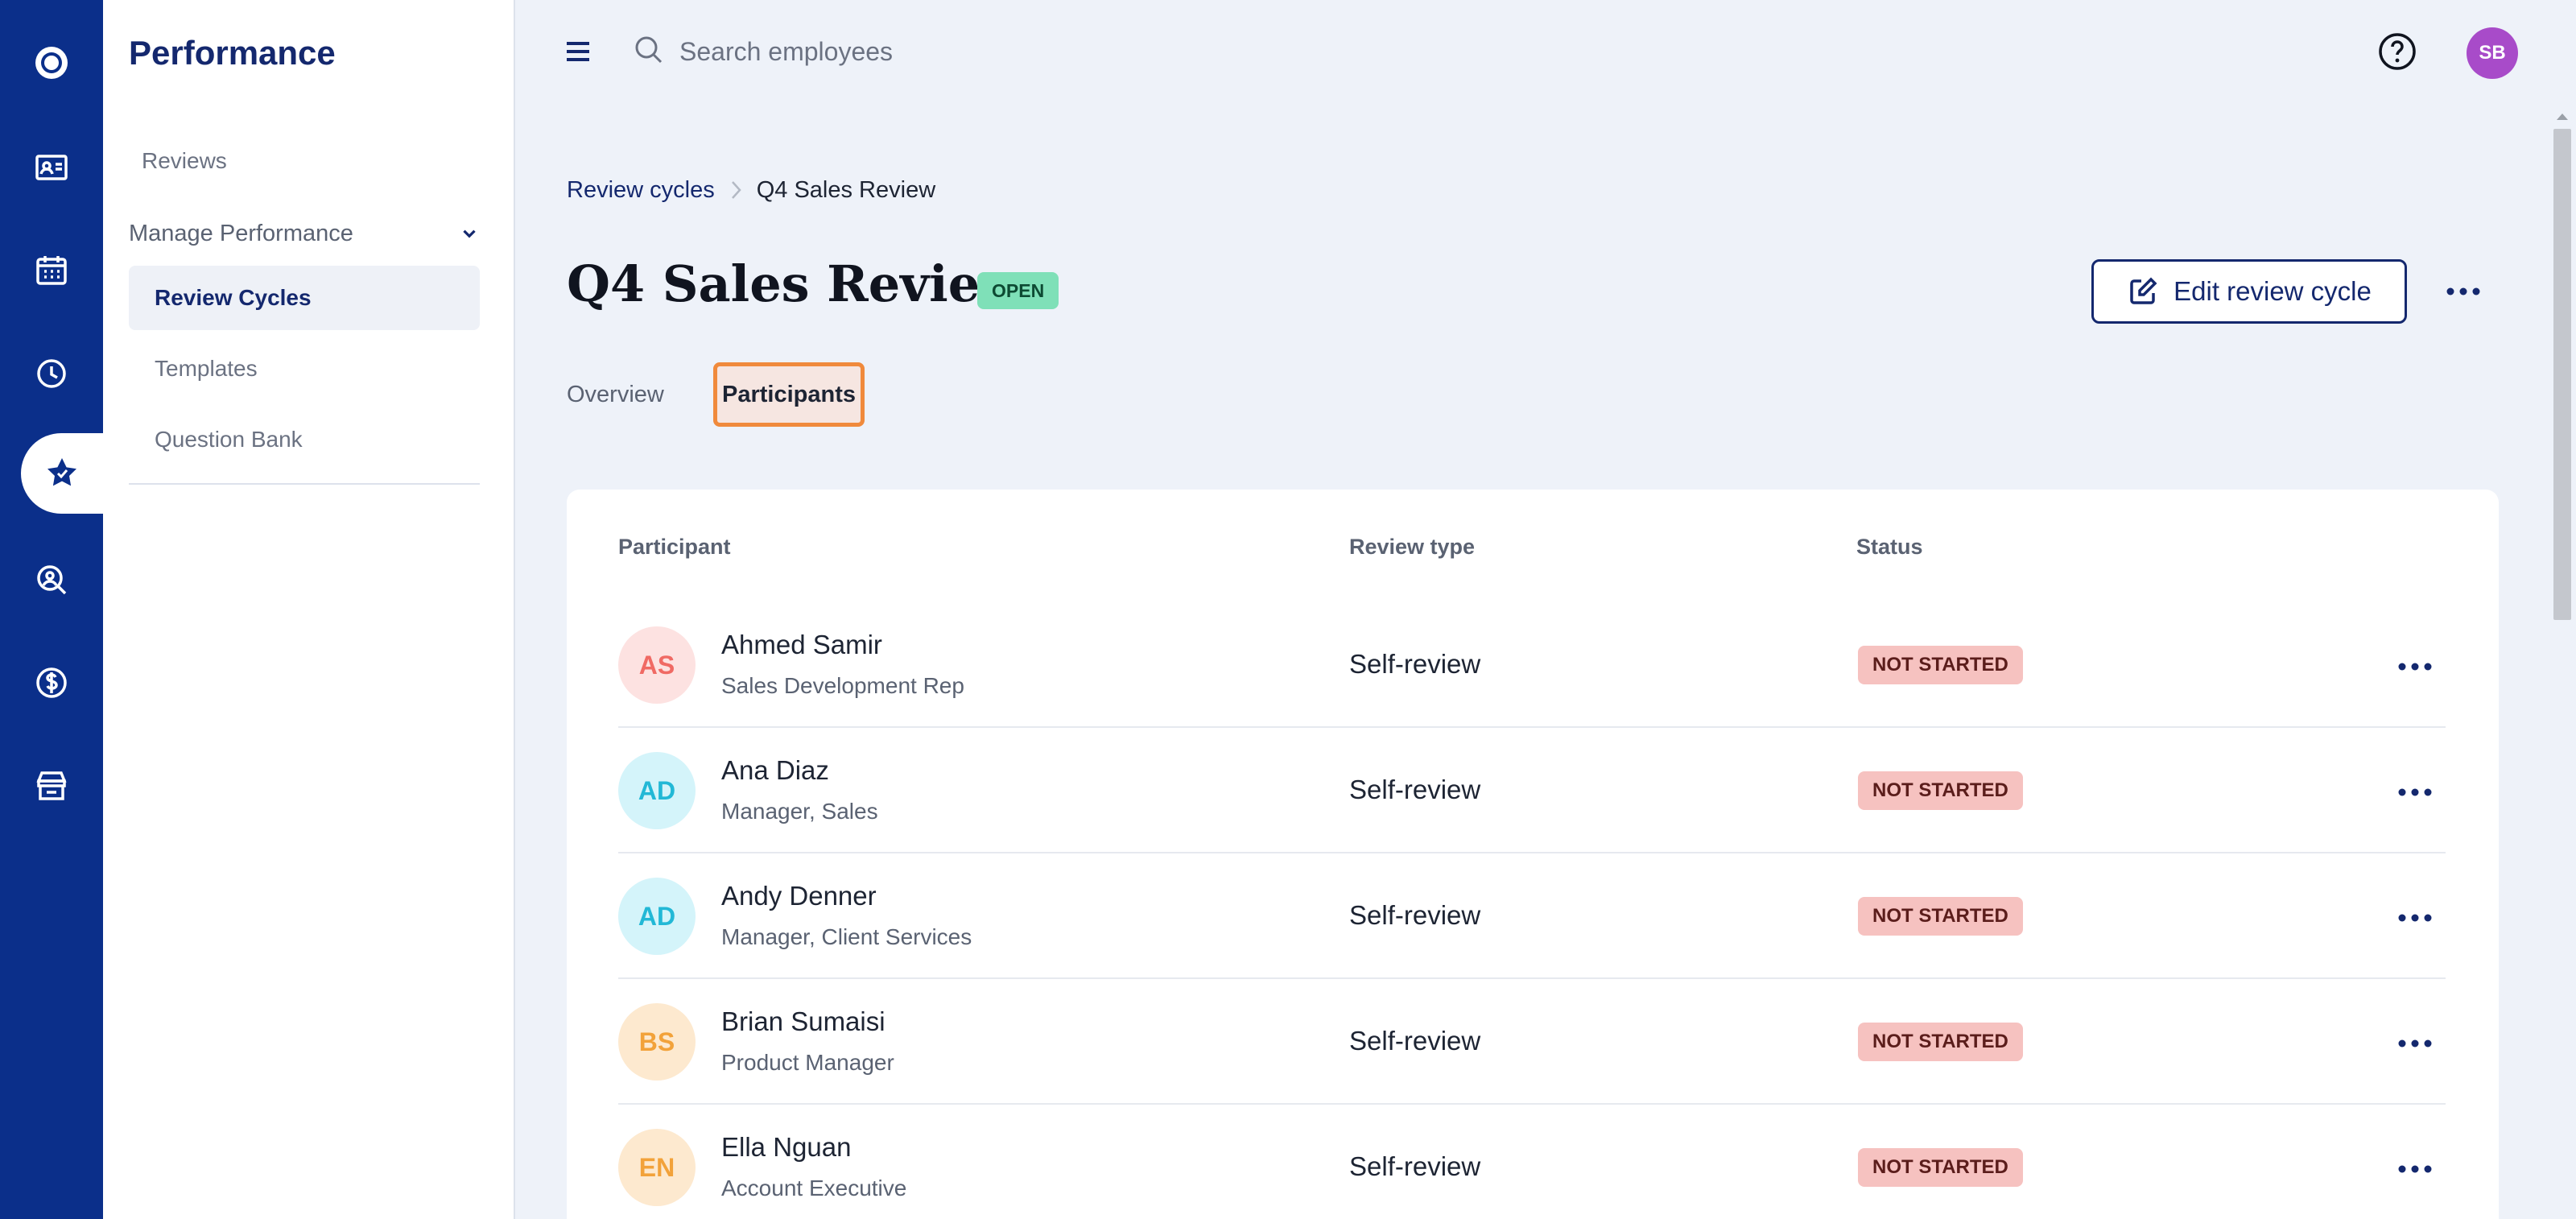  Describe the element at coordinates (751, 190) in the screenshot. I see `breadcrumb: Review cycles Q4 Sales Review` at that location.